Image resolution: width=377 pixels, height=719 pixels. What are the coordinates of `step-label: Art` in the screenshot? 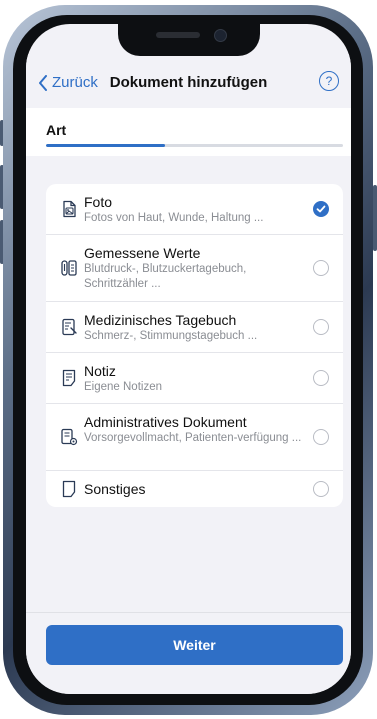 It's located at (56, 130).